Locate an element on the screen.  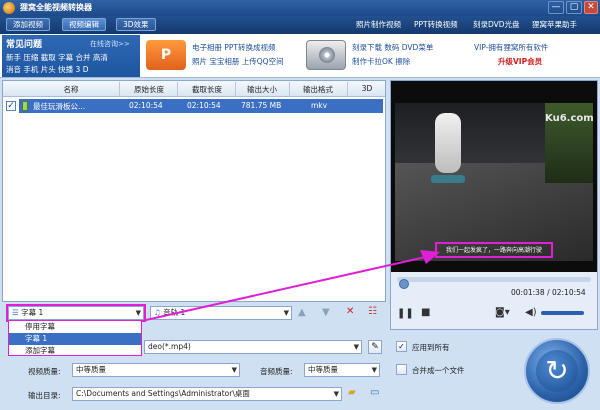
add-video-button: 添加视频 is located at coordinates (28, 24).